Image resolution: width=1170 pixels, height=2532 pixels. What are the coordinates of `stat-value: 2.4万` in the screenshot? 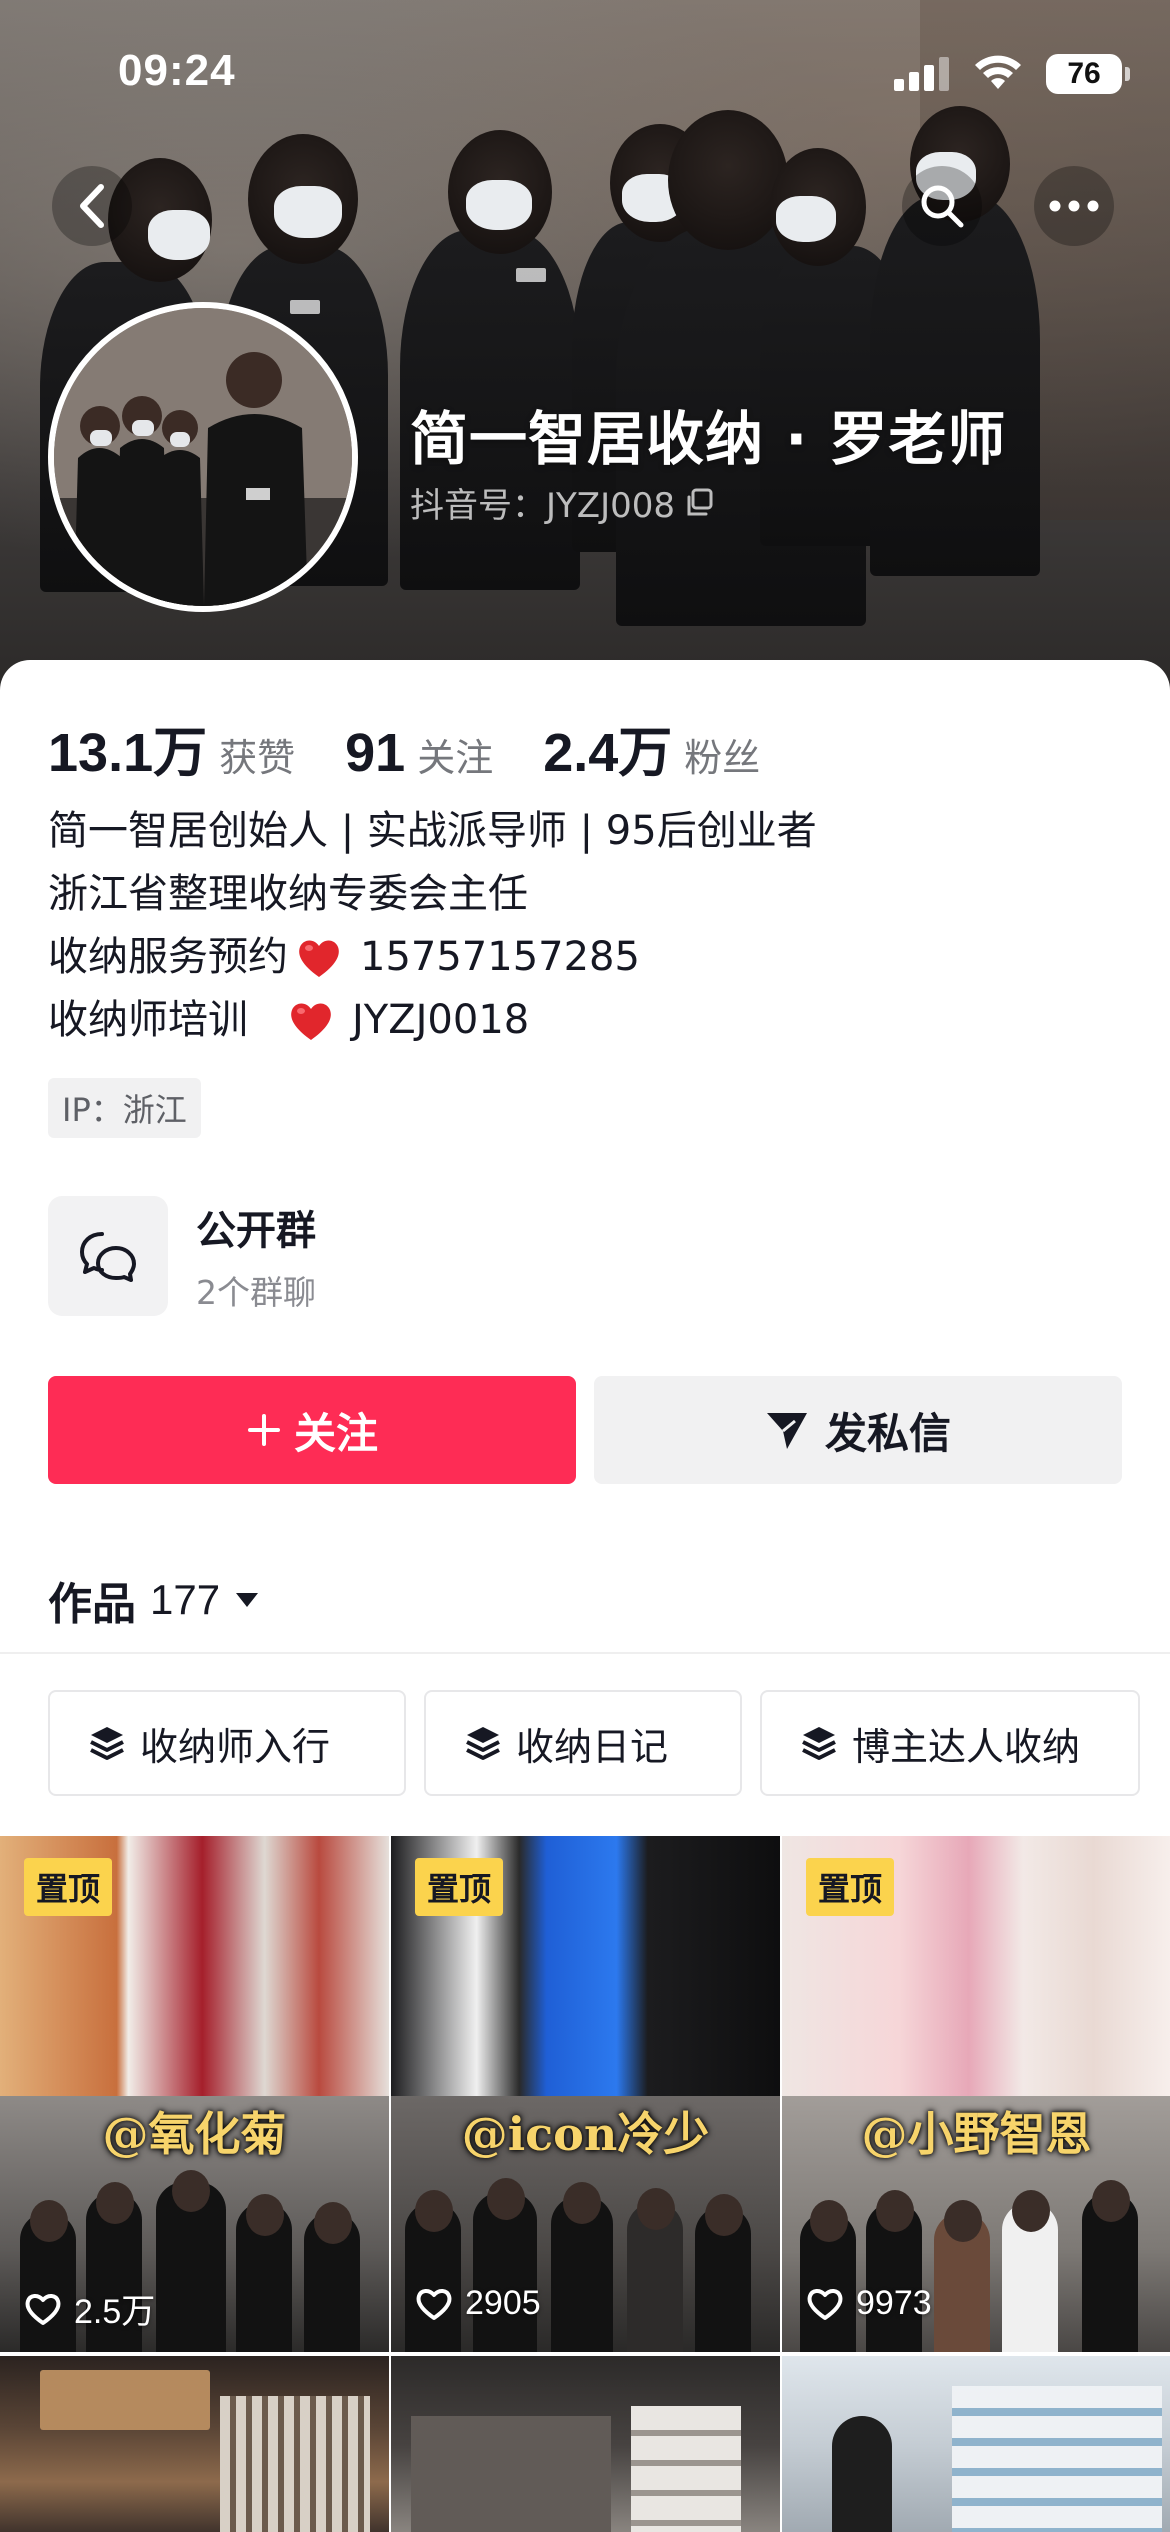 It's located at (608, 753).